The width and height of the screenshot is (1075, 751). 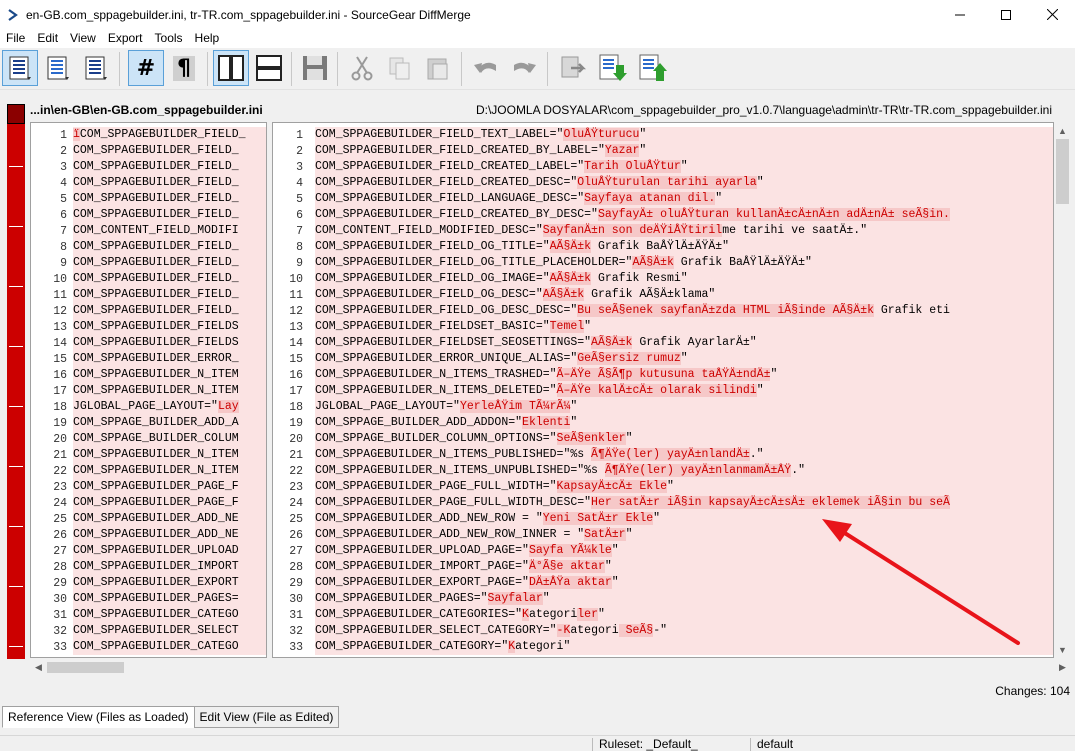 I want to click on menu-view: View, so click(x=83, y=38).